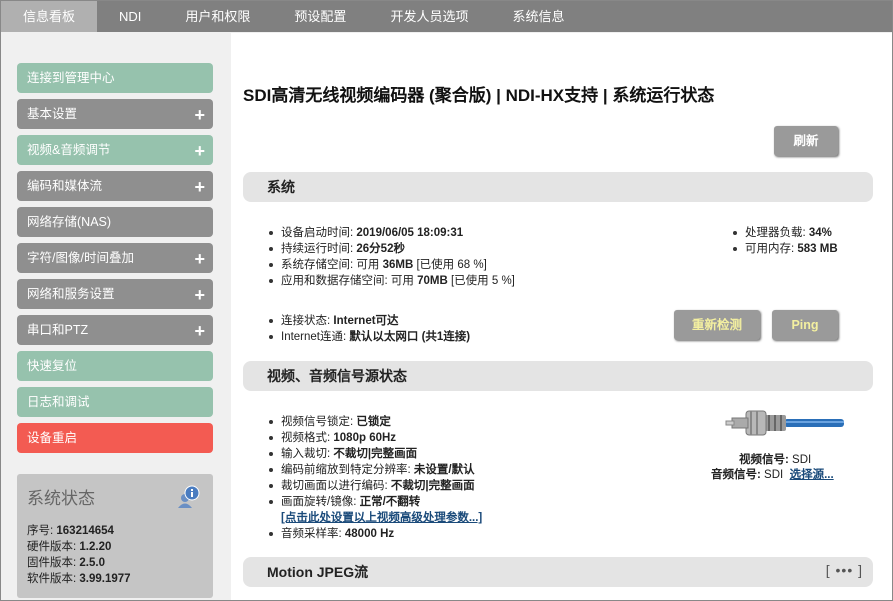 This screenshot has width=893, height=601. Describe the element at coordinates (130, 16) in the screenshot. I see `tab-ndi: NDI` at that location.